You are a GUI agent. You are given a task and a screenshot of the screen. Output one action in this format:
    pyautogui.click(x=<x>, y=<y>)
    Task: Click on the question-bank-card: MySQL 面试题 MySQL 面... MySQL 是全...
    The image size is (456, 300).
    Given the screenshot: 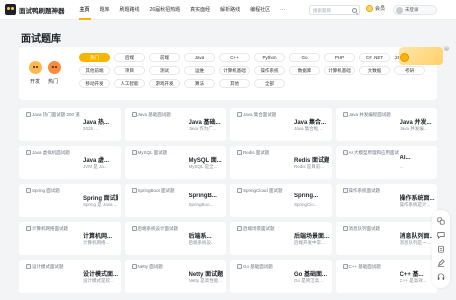 What is the action you would take?
    pyautogui.click(x=175, y=162)
    